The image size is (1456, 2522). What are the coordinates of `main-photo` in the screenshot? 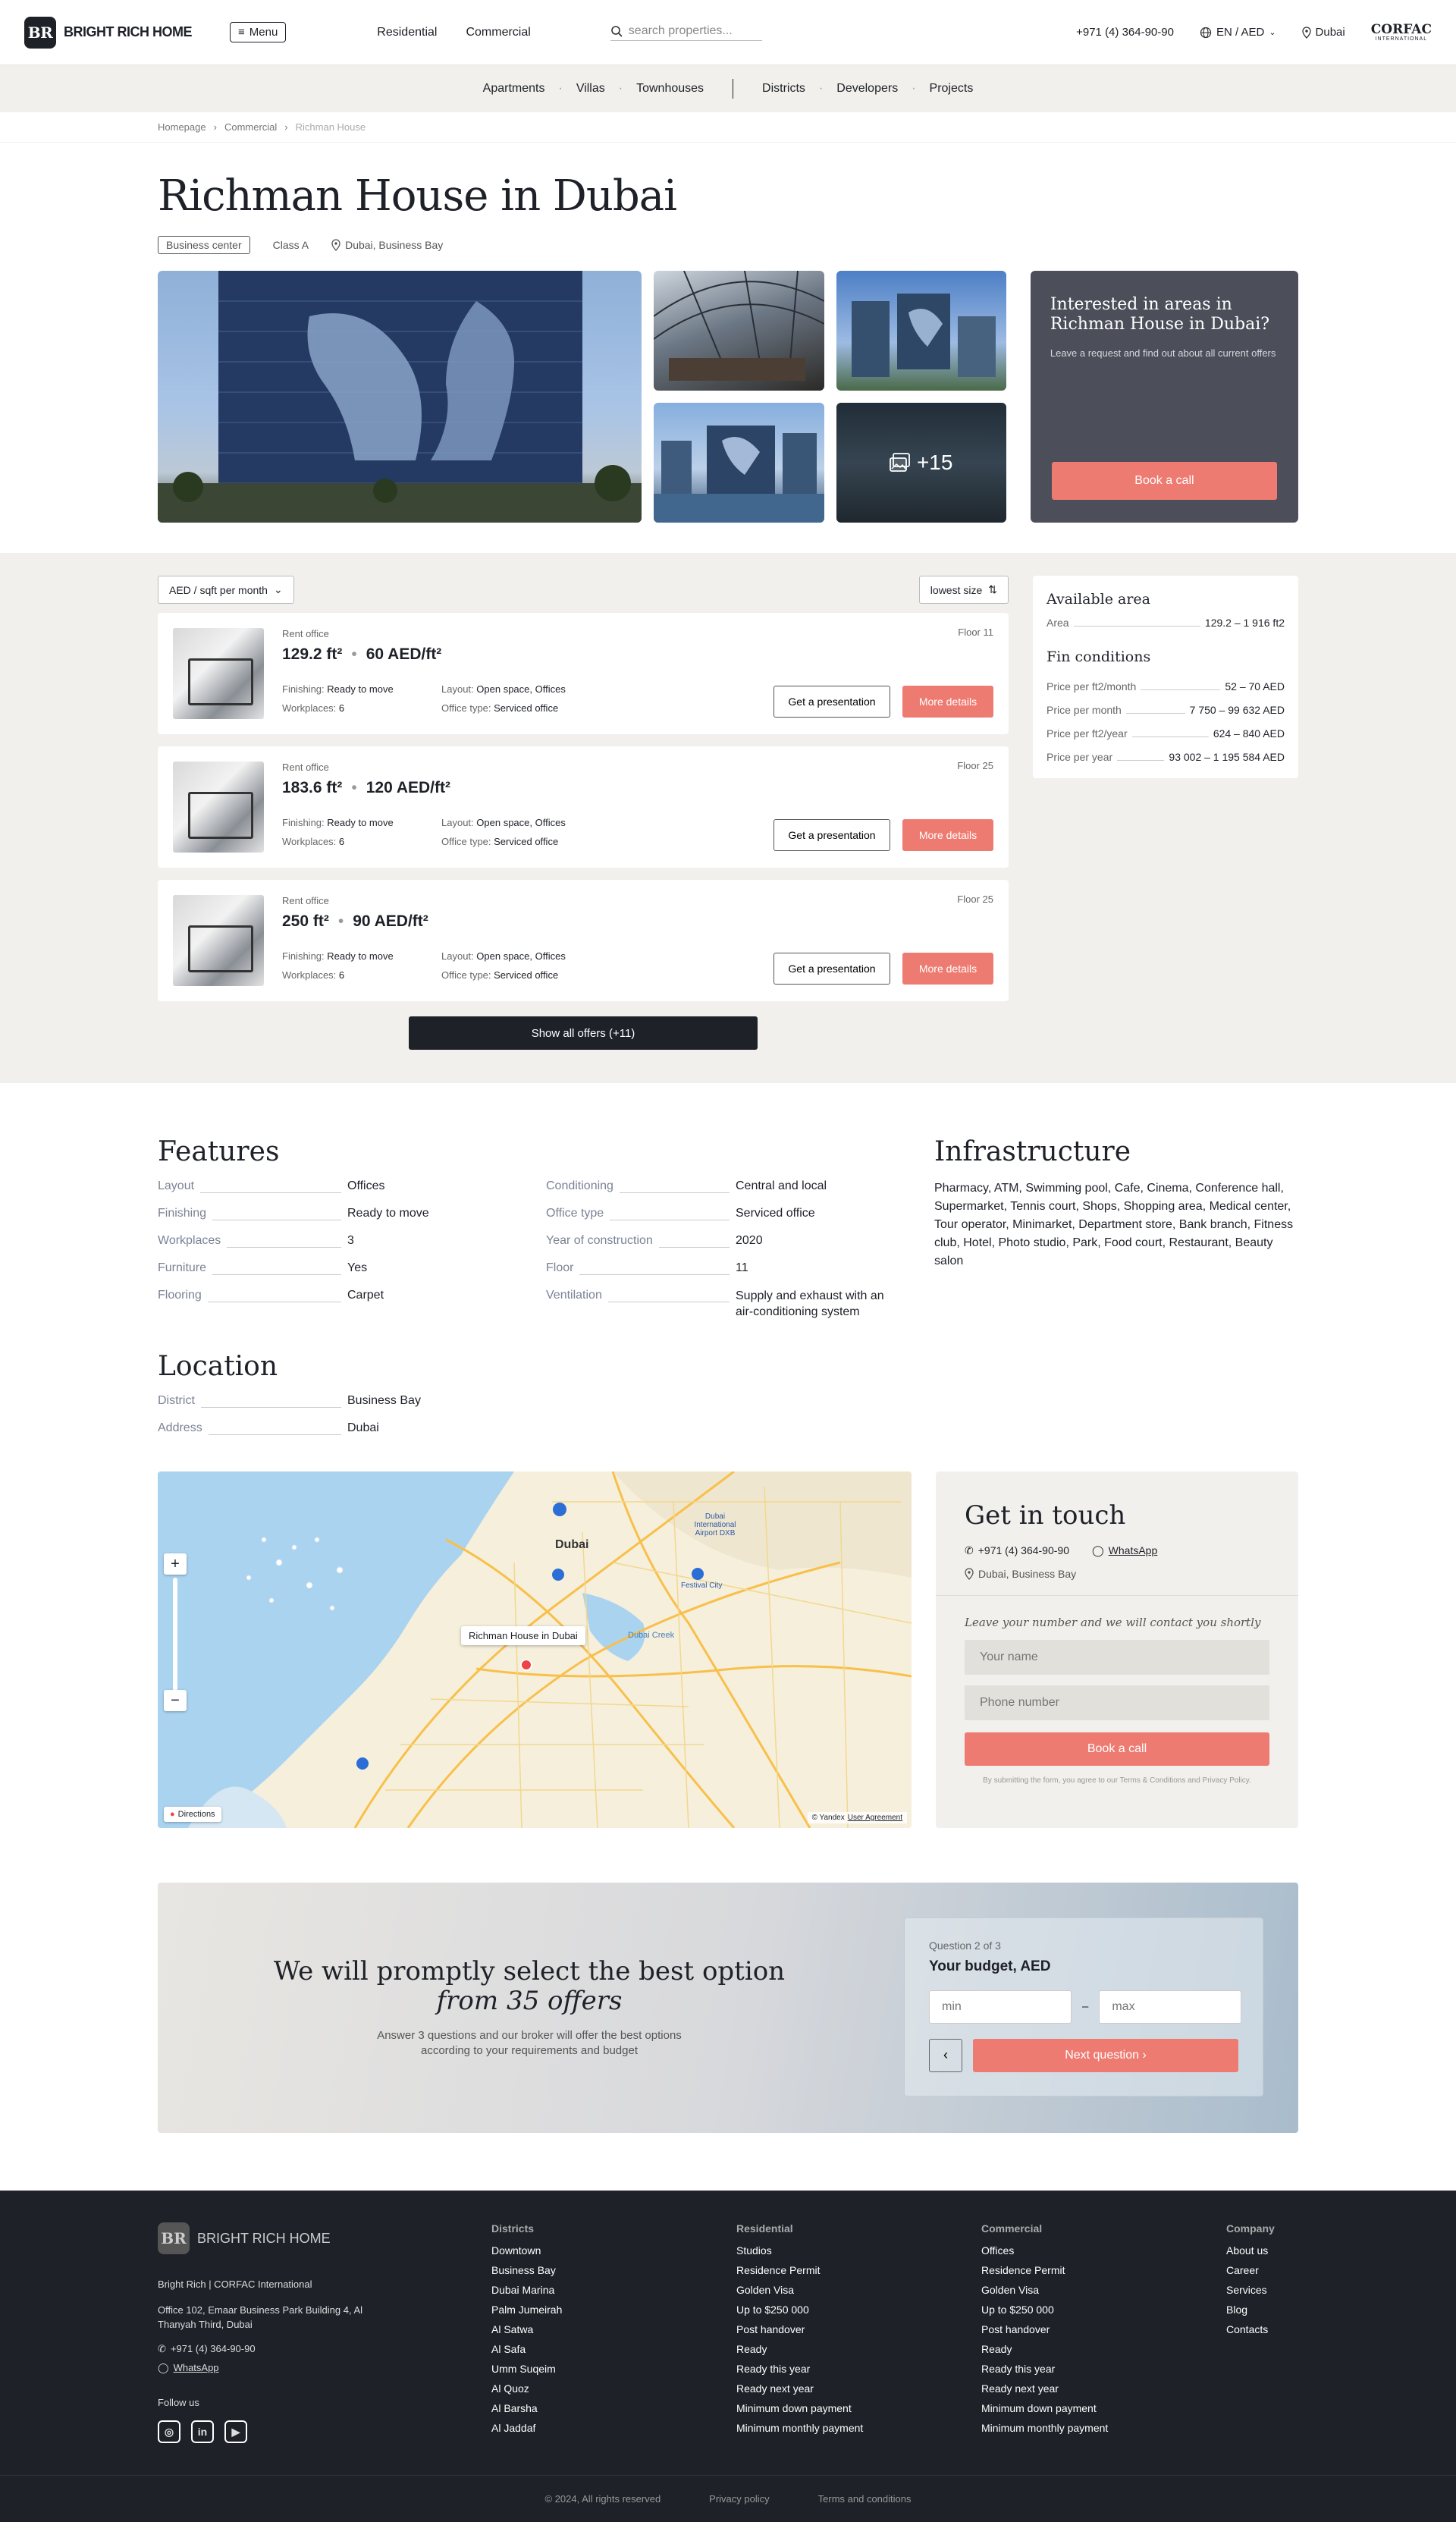 It's located at (400, 397).